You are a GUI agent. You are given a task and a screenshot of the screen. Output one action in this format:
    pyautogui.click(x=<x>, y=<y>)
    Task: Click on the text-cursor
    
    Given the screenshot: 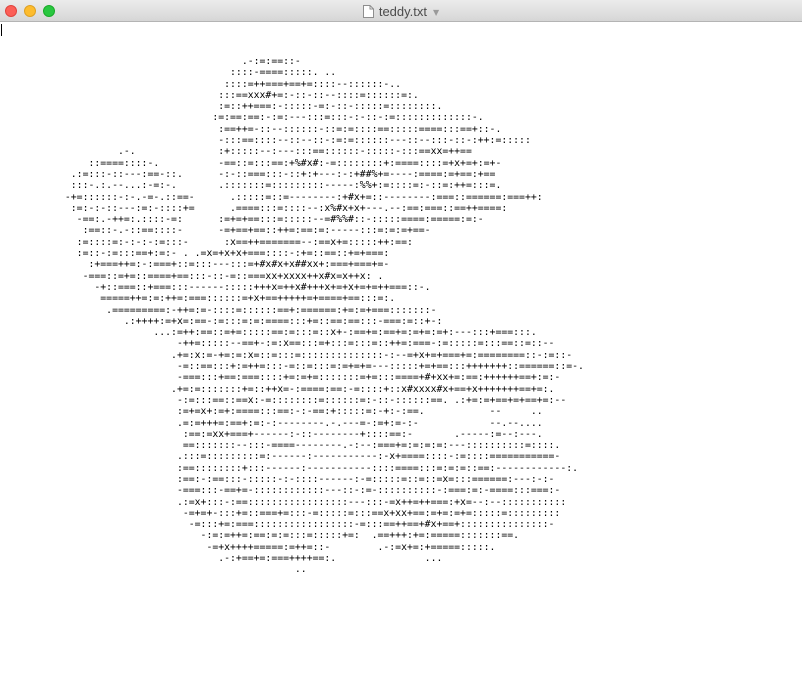 What is the action you would take?
    pyautogui.click(x=1, y=30)
    